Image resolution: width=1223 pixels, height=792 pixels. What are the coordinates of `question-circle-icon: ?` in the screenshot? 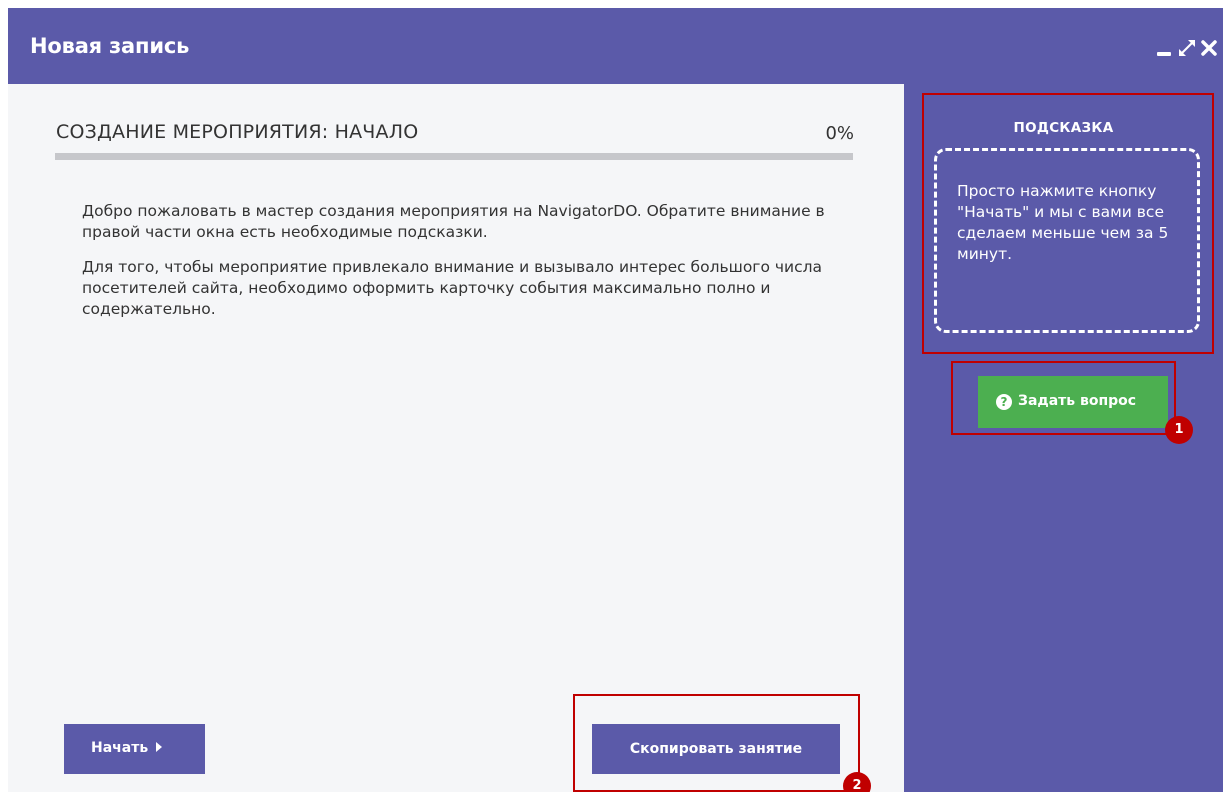 It's located at (1004, 402).